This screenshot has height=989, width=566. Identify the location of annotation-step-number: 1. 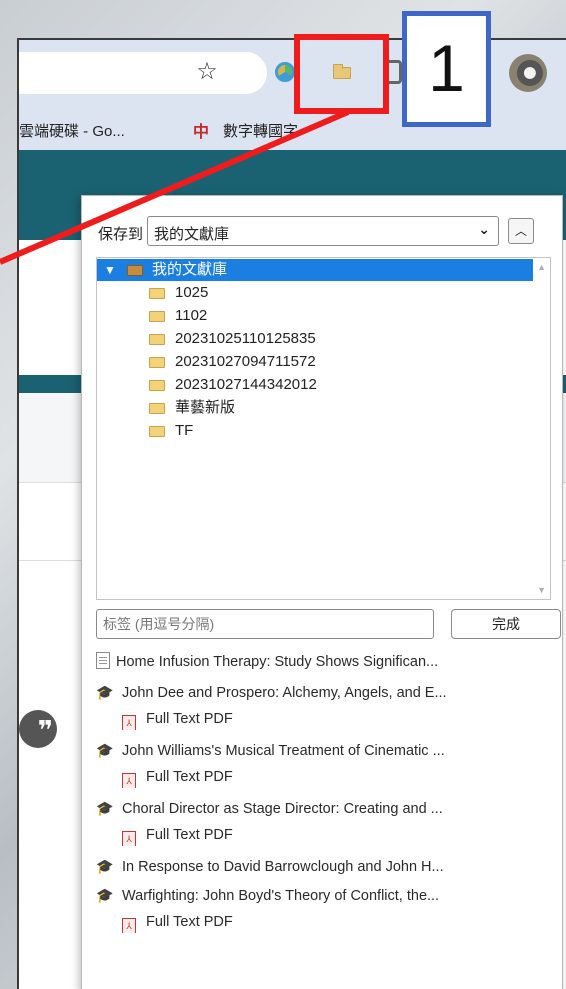
(446, 69).